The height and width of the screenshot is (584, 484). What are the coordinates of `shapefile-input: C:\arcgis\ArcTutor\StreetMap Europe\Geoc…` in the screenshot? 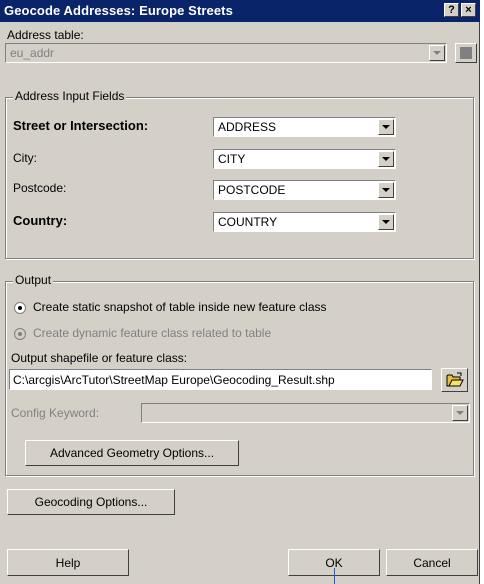 It's located at (220, 379).